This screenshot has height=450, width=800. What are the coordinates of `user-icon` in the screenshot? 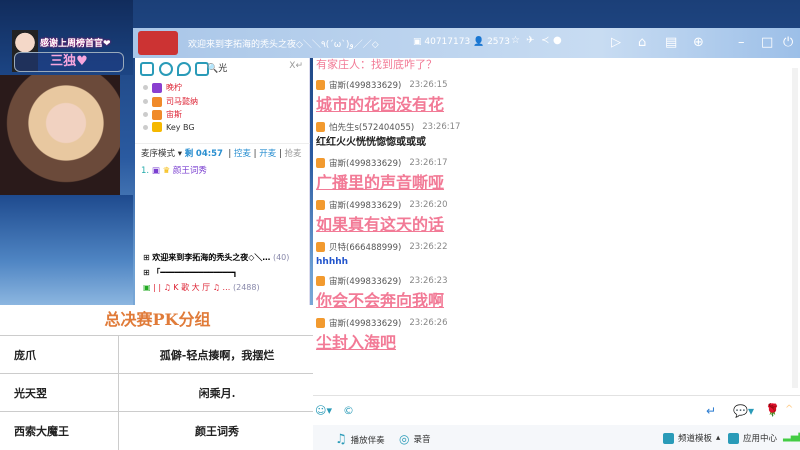 It's located at (147, 69).